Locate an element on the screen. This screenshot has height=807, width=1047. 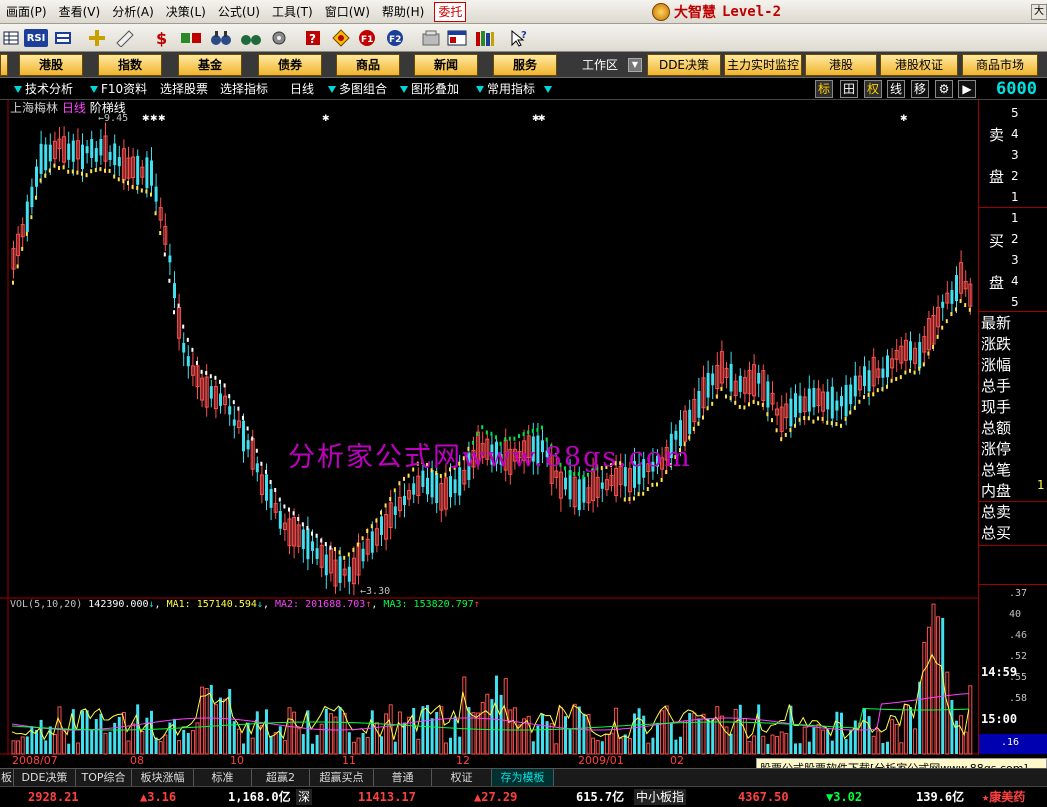
menu-item-screen: 画面(P) is located at coordinates (26, 12).